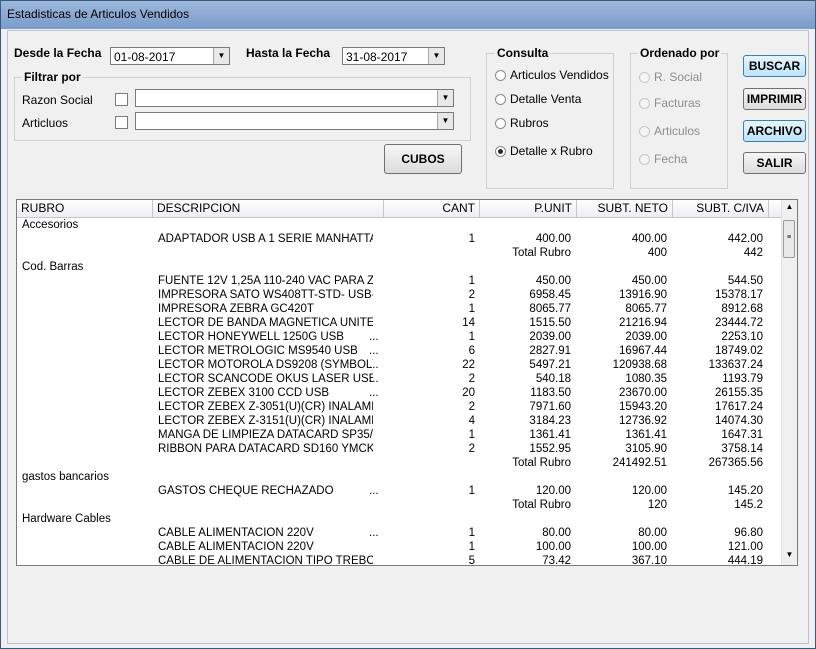 This screenshot has height=649, width=816. What do you see at coordinates (644, 77) in the screenshot?
I see `radio-r-social` at bounding box center [644, 77].